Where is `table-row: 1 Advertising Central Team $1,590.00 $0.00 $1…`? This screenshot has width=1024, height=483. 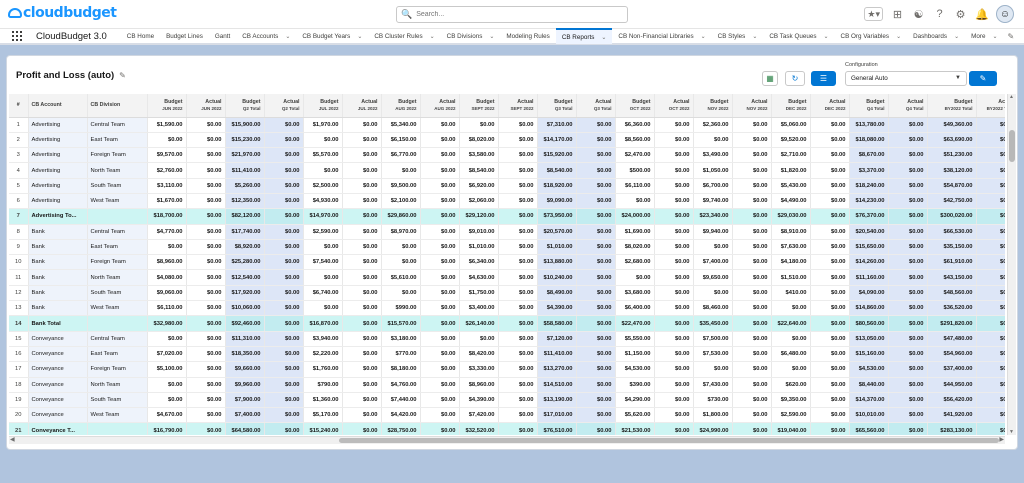 table-row: 1 Advertising Central Team $1,590.00 $0.00 $1… is located at coordinates (507, 125).